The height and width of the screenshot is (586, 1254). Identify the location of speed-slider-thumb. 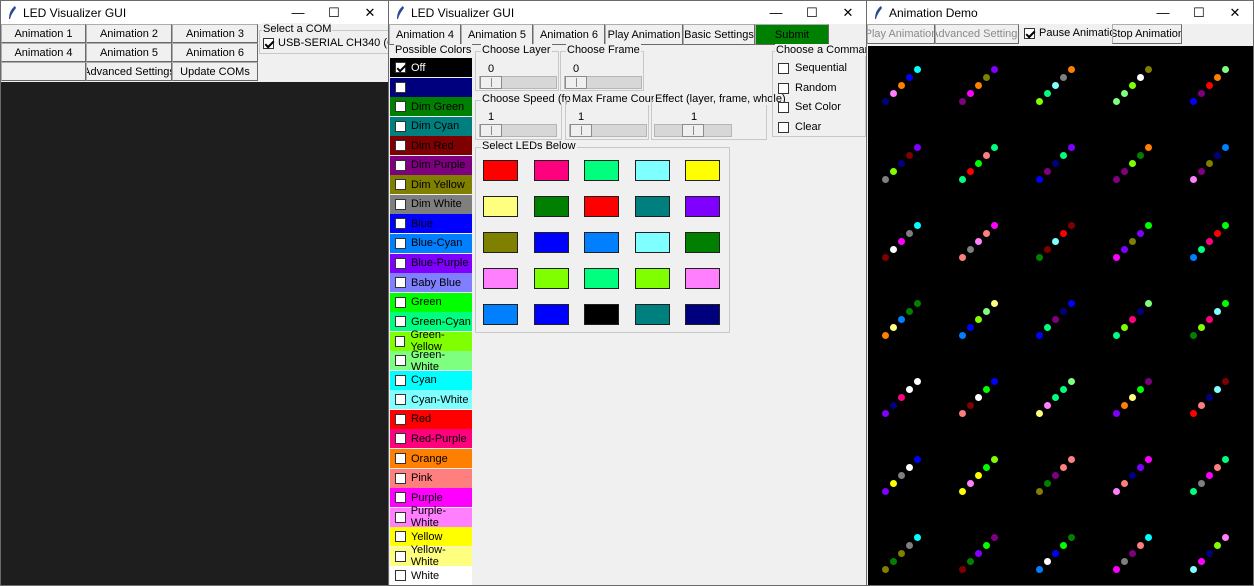
(491, 130).